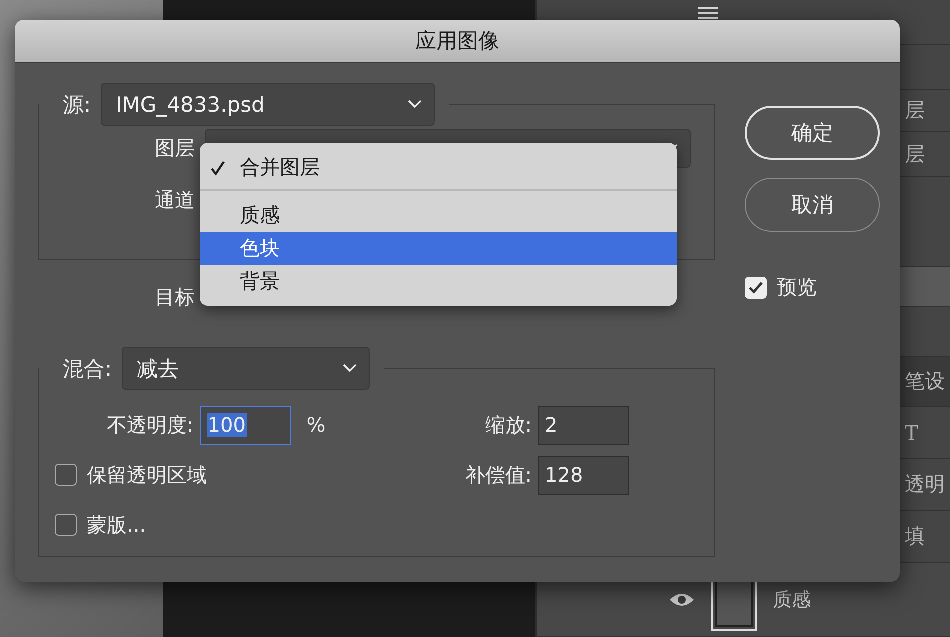  Describe the element at coordinates (438, 281) in the screenshot. I see `menu-item: 背景` at that location.